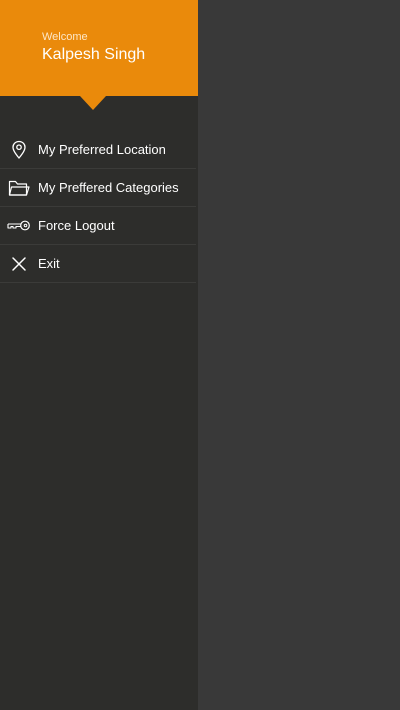  Describe the element at coordinates (19, 188) in the screenshot. I see `folder-icon` at that location.